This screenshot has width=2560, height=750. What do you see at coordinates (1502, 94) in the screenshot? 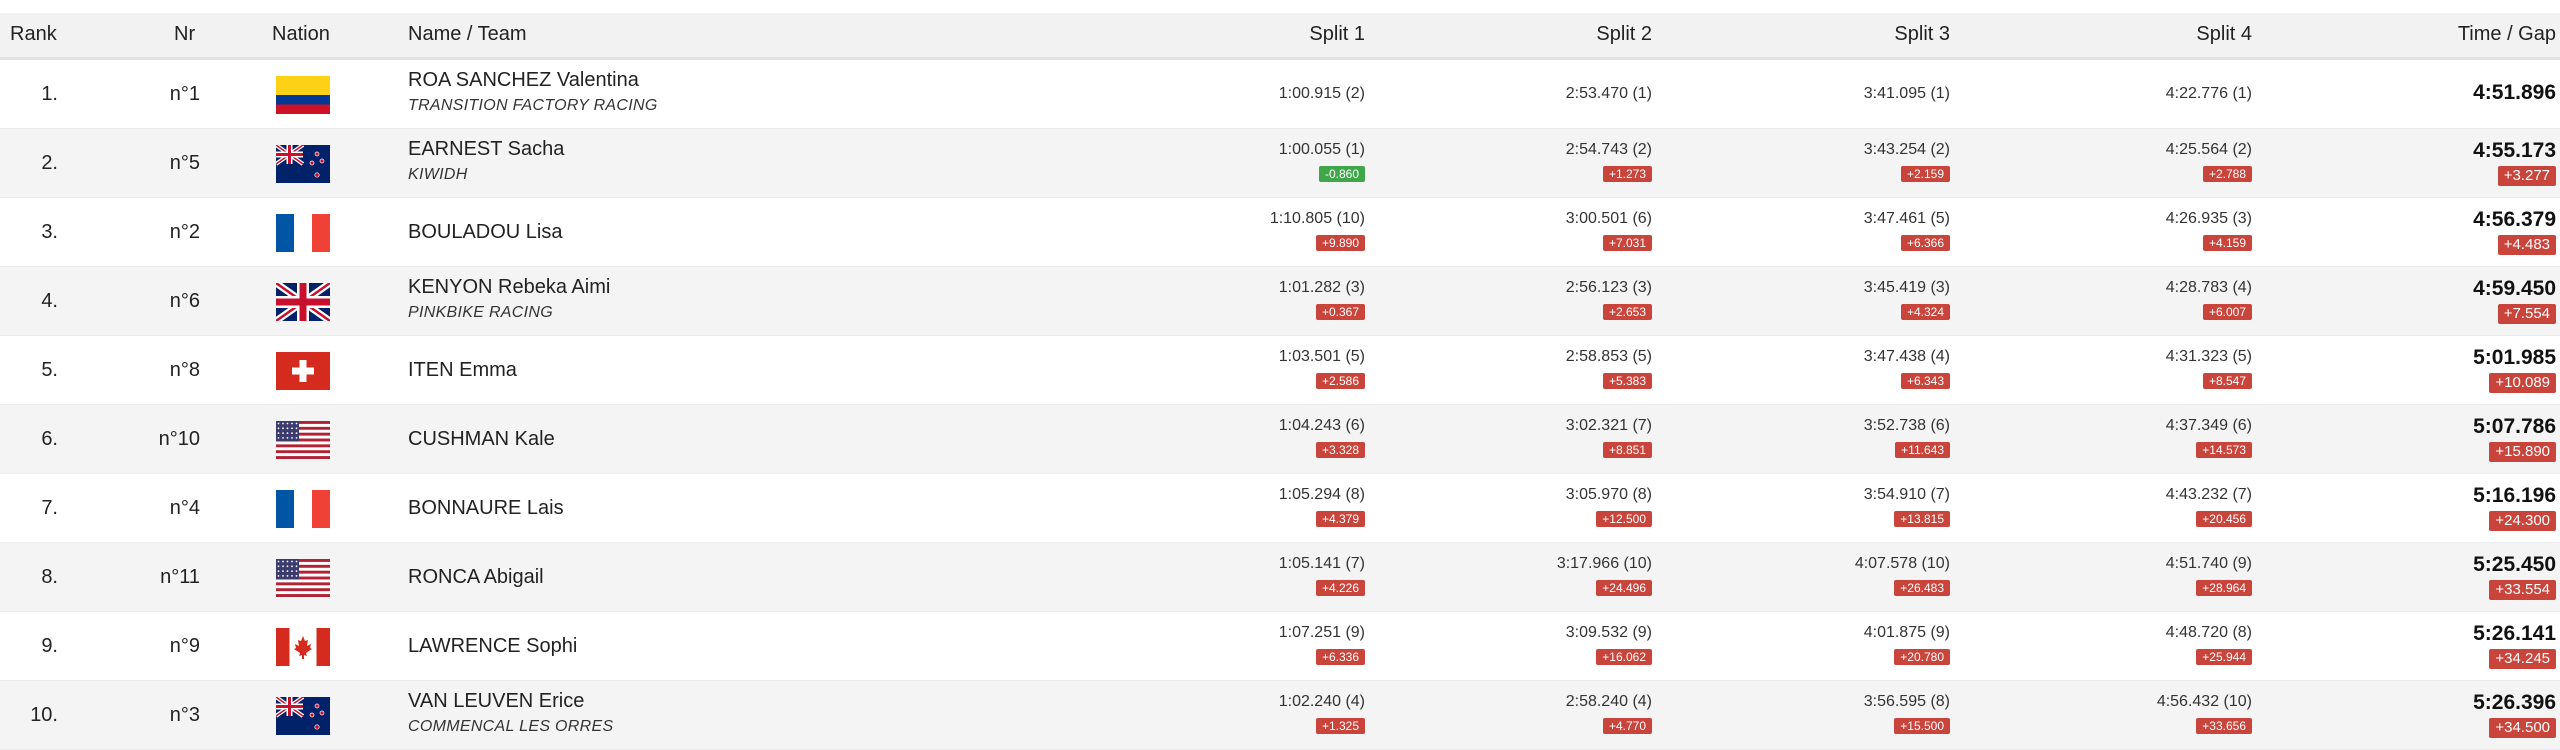
I see `split-2-cell: 2:53.470 (1)` at bounding box center [1502, 94].